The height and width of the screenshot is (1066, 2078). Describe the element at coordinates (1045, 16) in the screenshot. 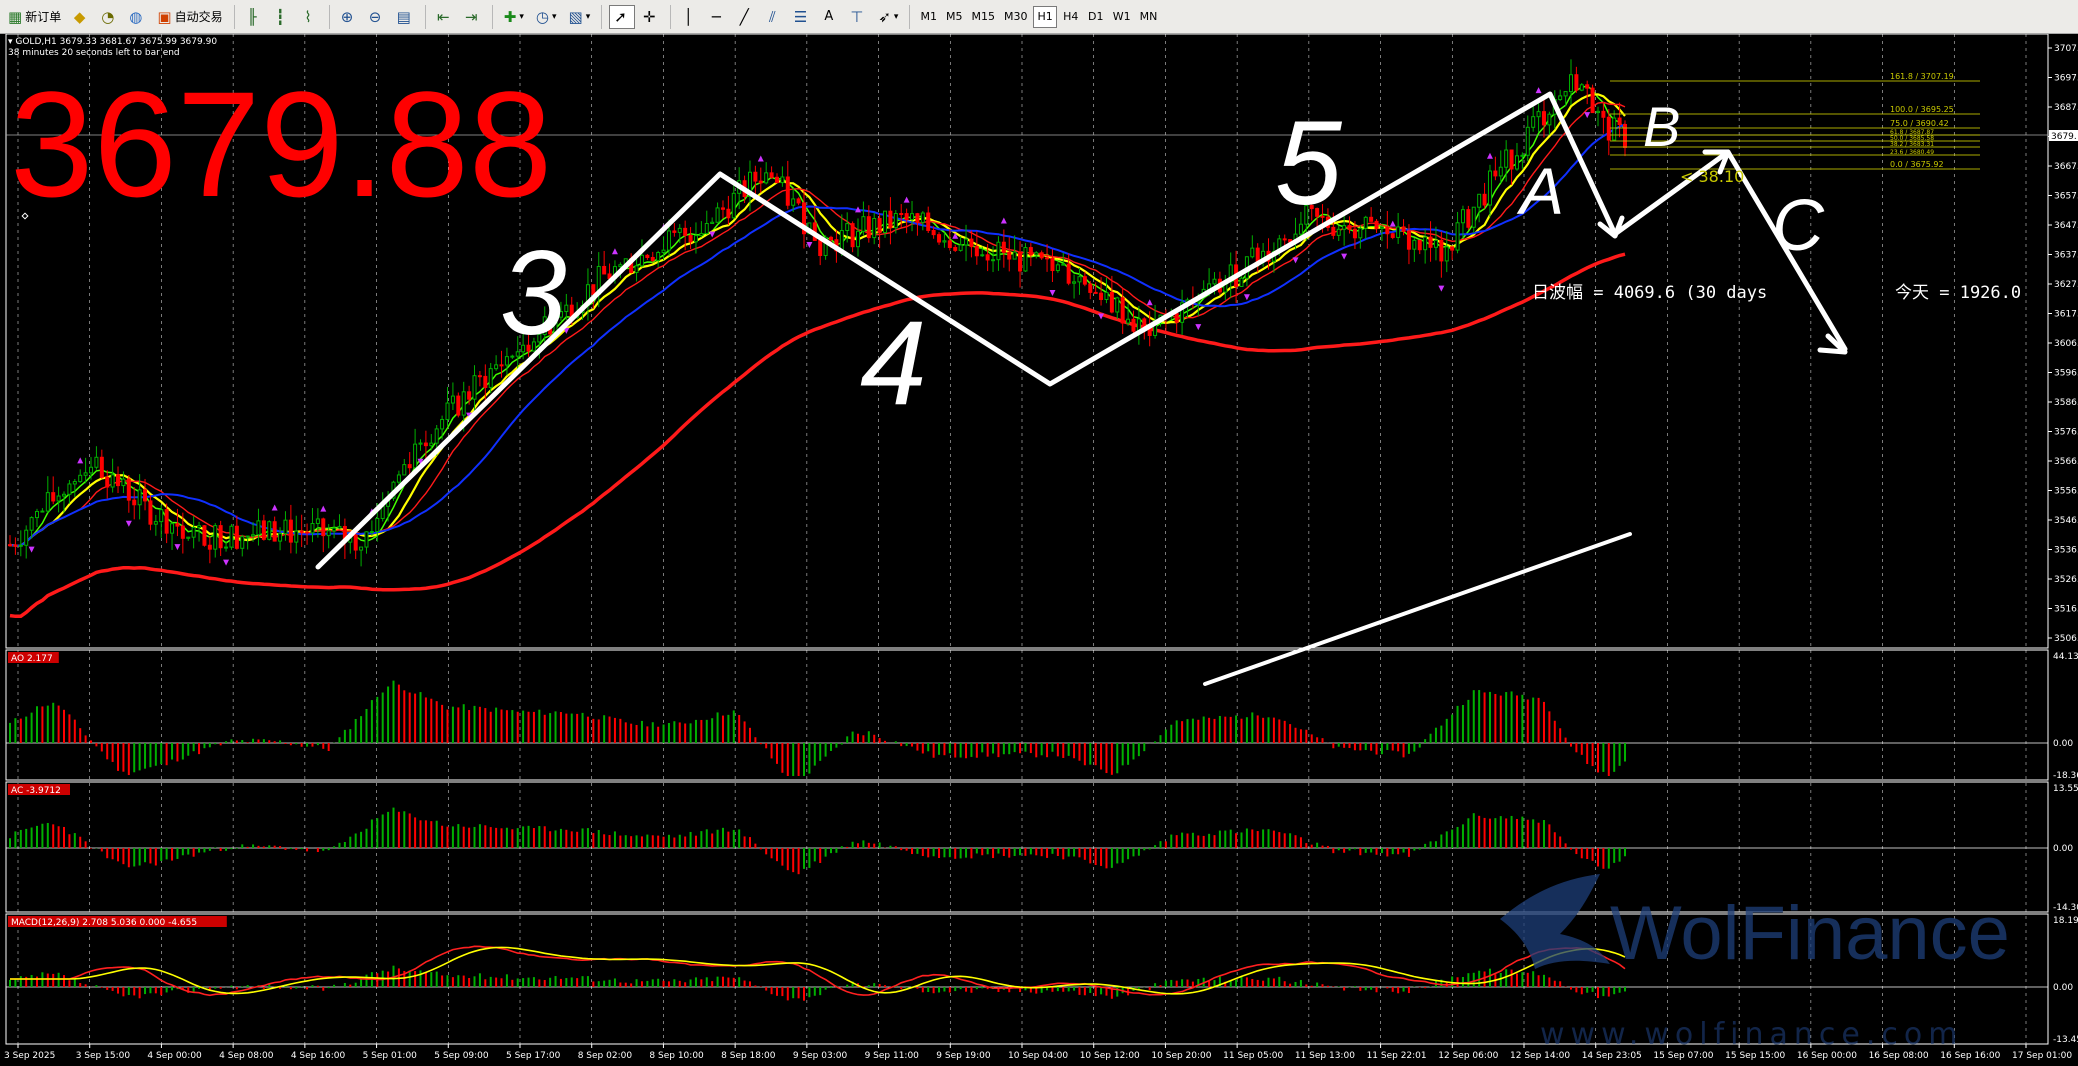

I see `timeframe-h1: H1` at that location.